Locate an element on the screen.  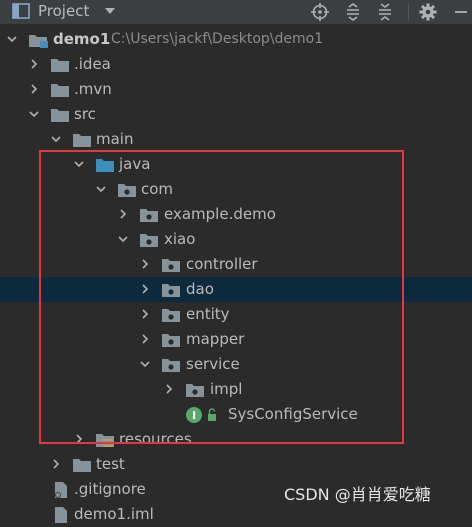
tree-item-controller: controller is located at coordinates (236, 264).